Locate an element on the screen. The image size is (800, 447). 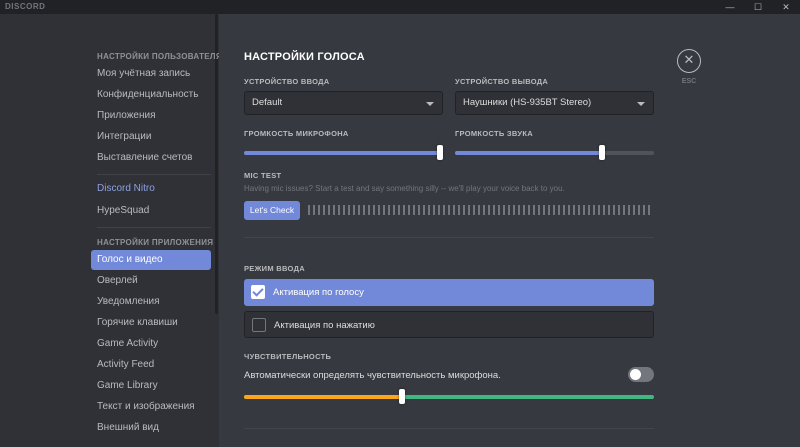
mic-level-meter is located at coordinates (481, 210).